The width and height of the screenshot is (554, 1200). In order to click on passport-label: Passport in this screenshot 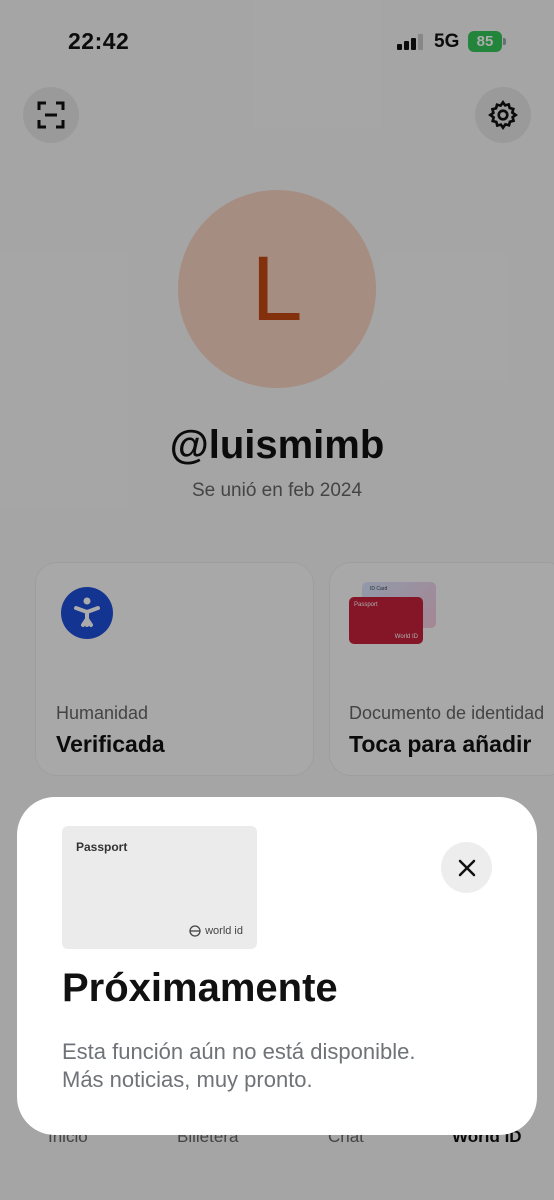, I will do `click(102, 847)`.